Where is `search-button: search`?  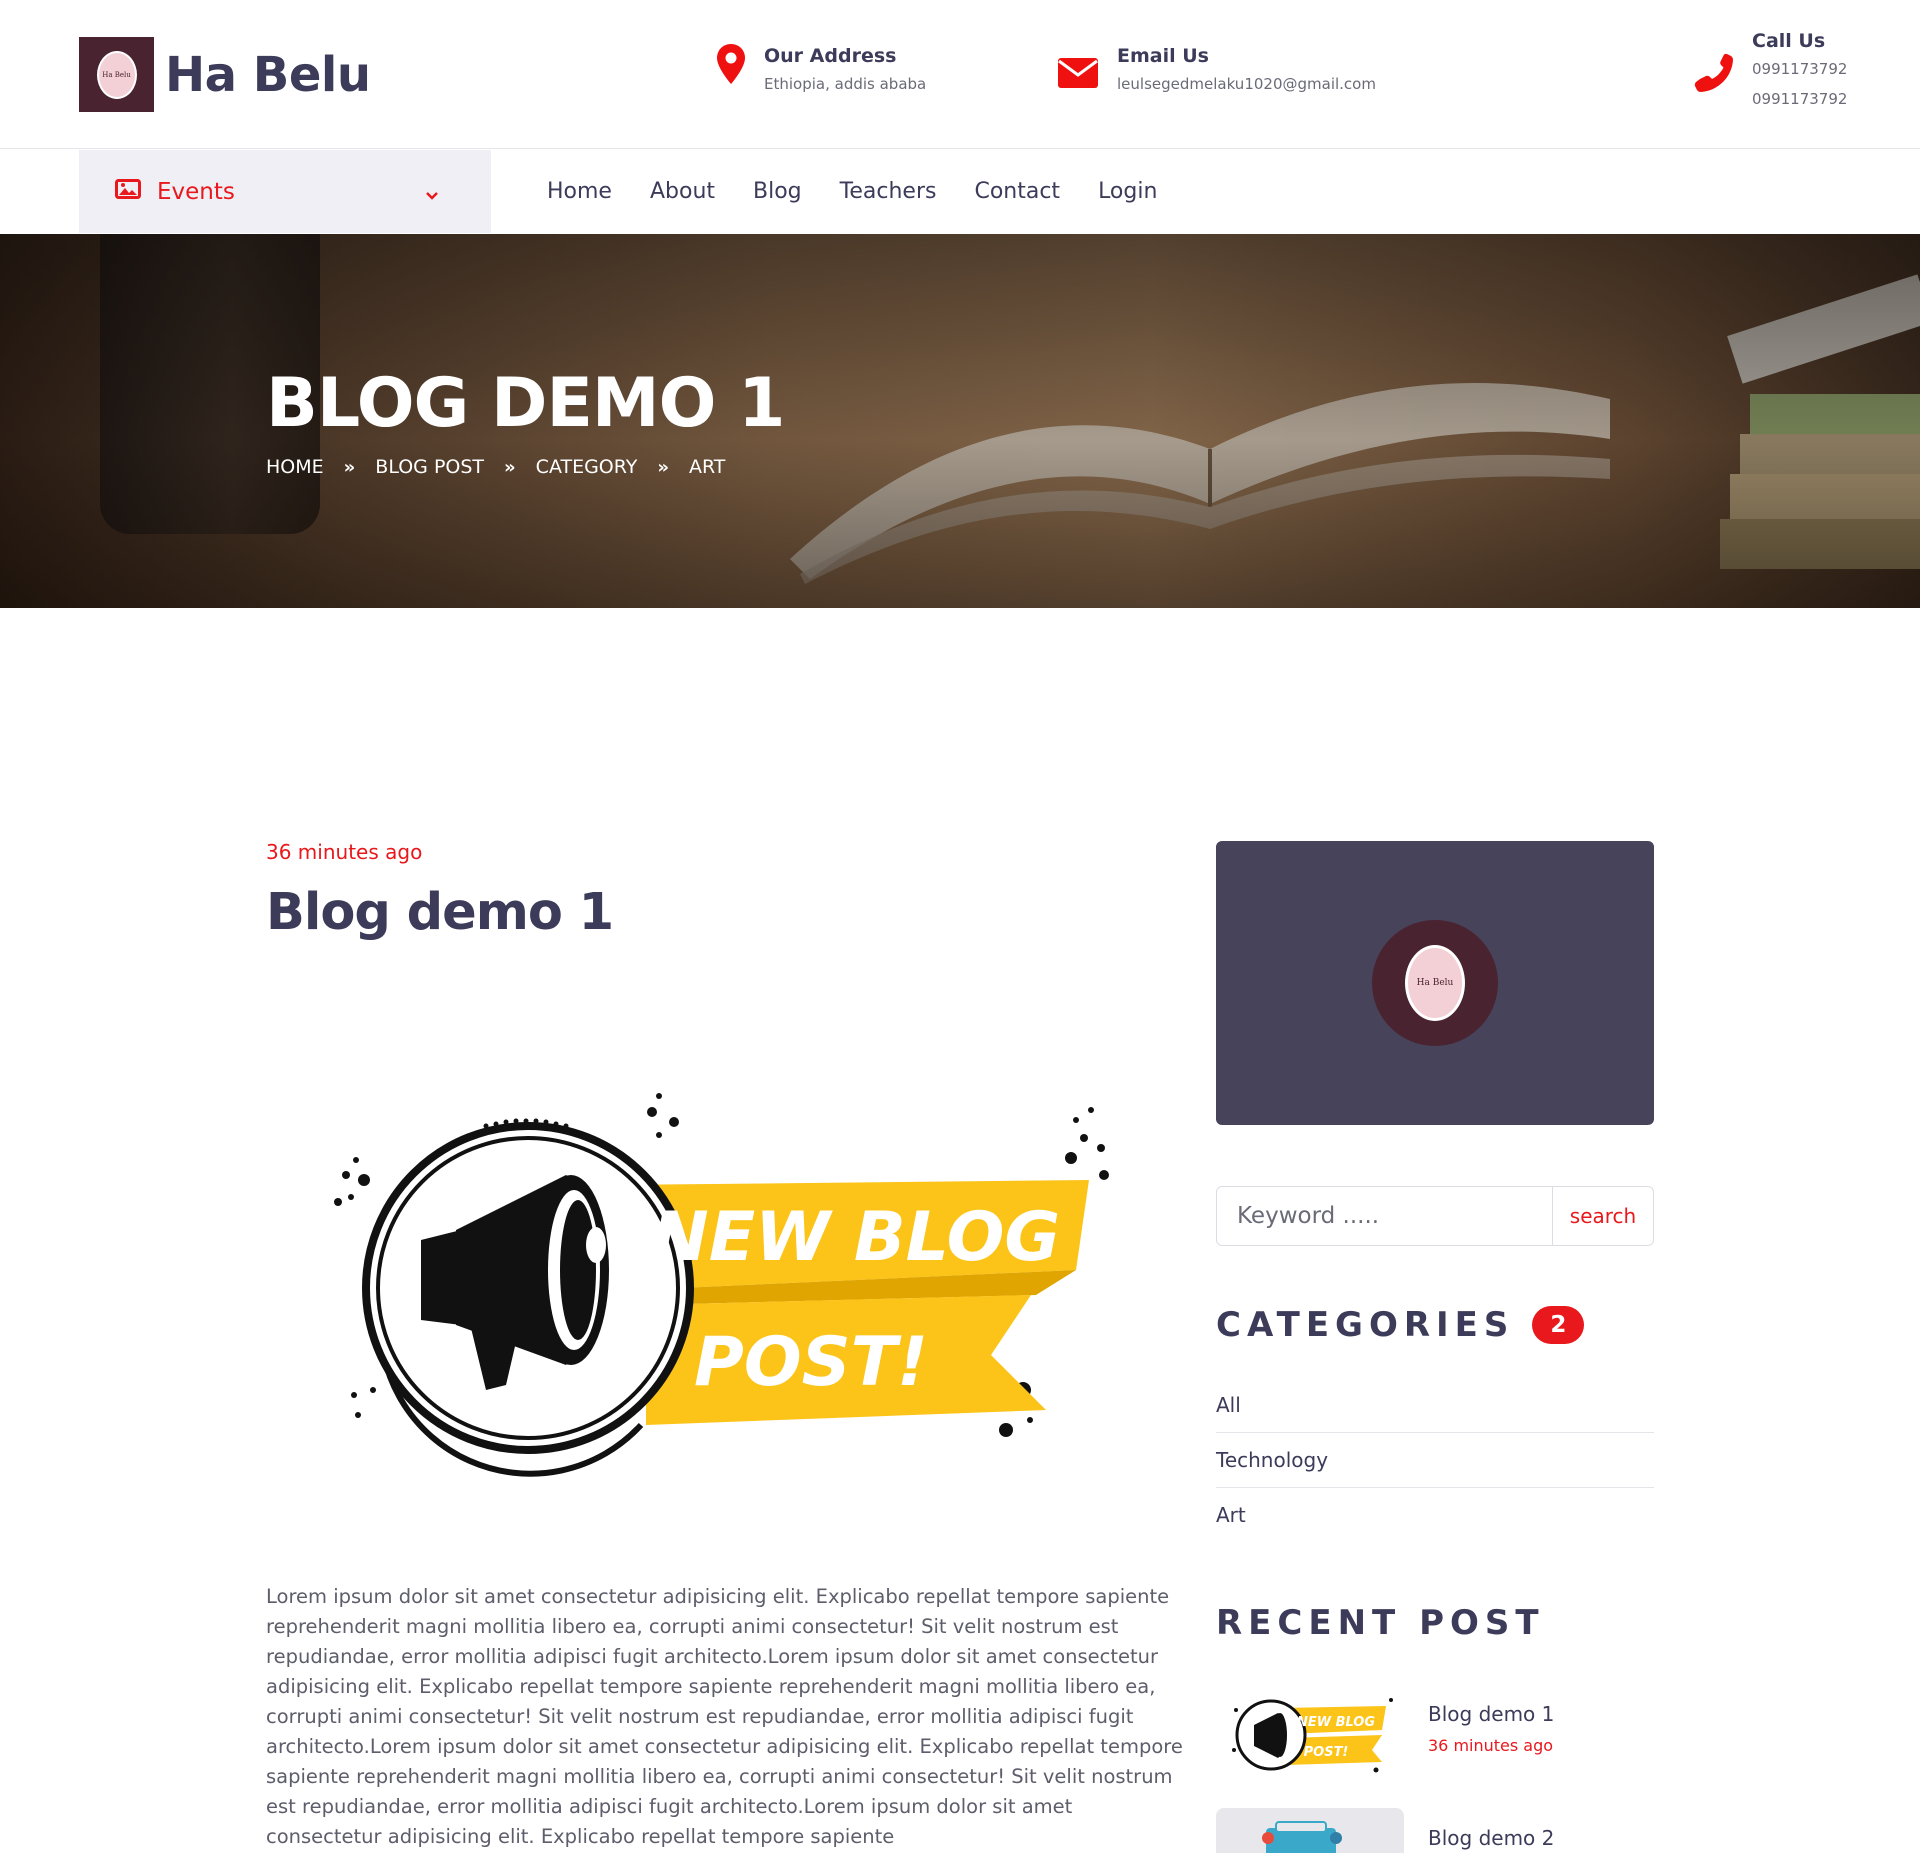
search-button: search is located at coordinates (1602, 1216).